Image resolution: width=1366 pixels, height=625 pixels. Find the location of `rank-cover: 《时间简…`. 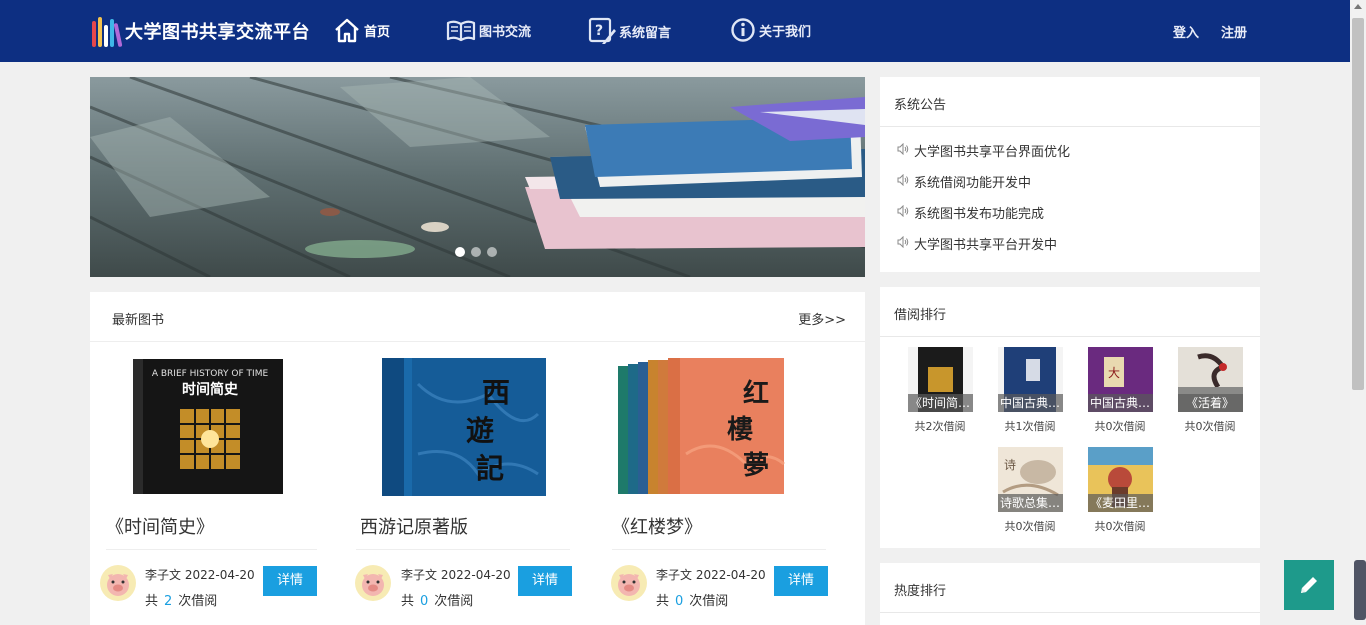

rank-cover: 《时间简… is located at coordinates (940, 379).